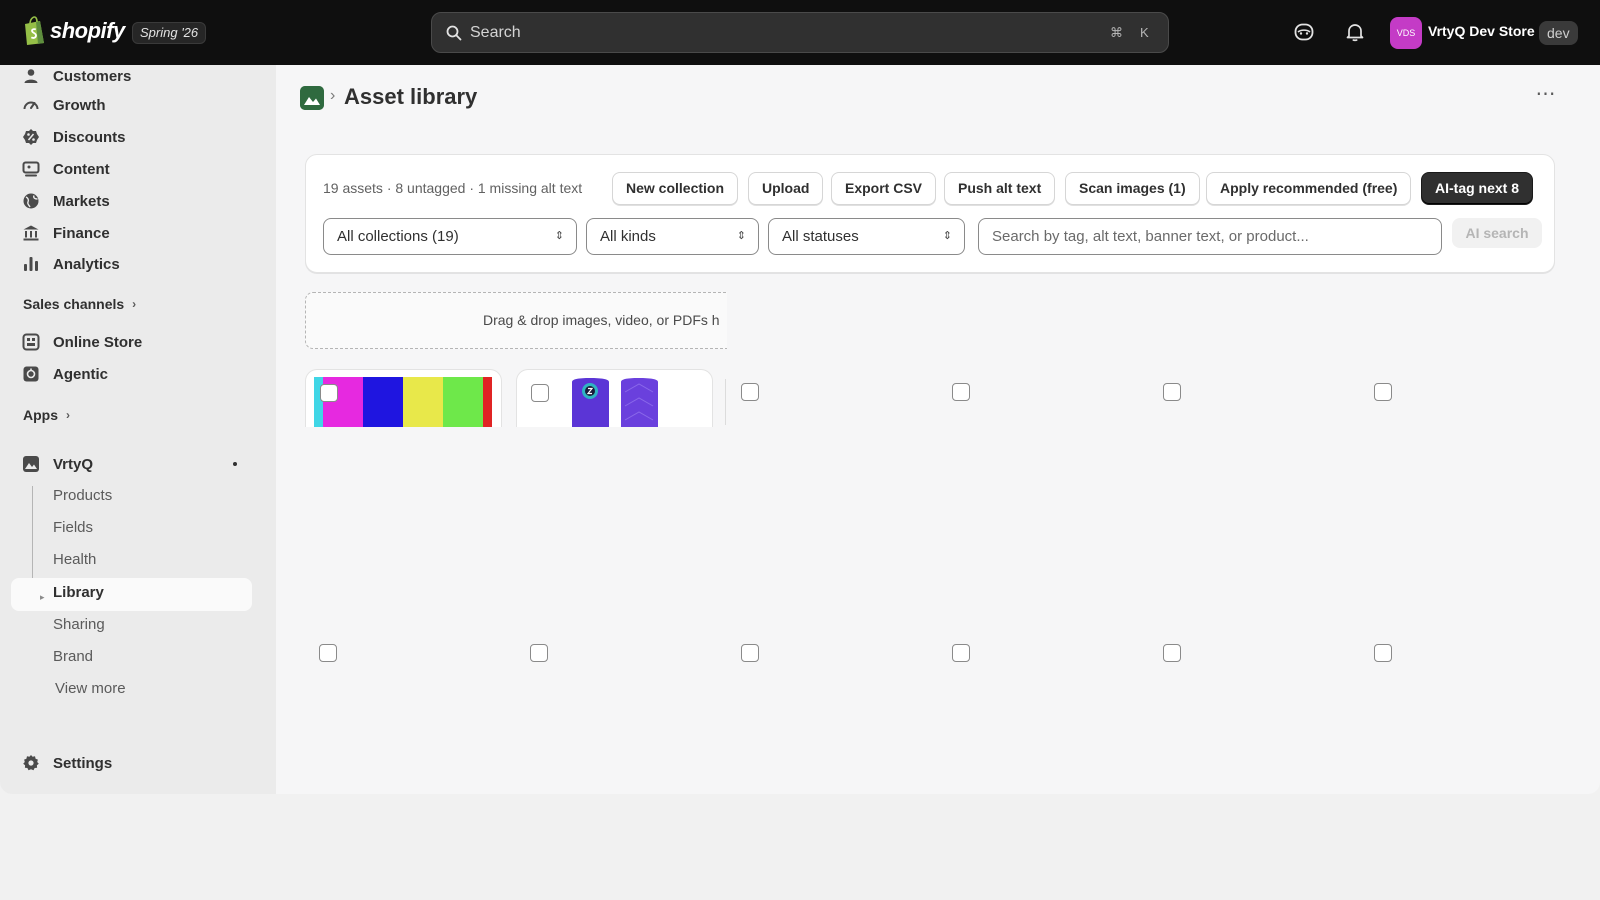  Describe the element at coordinates (1144, 32) in the screenshot. I see `shortcut-k-key: K` at that location.